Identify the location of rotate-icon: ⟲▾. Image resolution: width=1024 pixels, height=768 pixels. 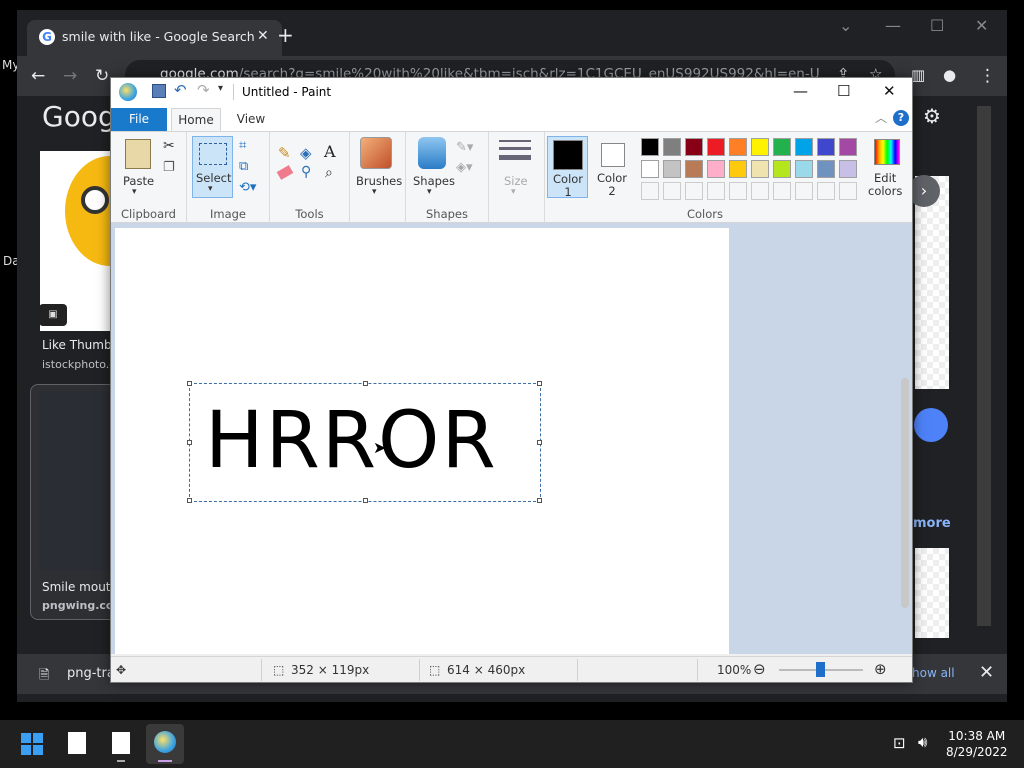
(247, 187).